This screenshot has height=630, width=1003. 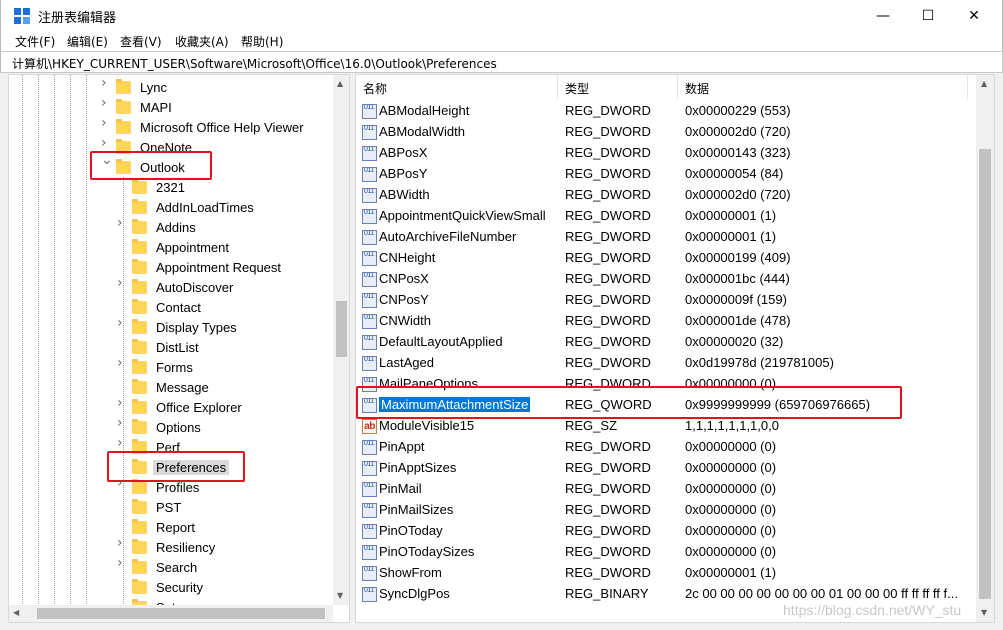 What do you see at coordinates (176, 286) in the screenshot?
I see `tree-item: › AutoDiscover` at bounding box center [176, 286].